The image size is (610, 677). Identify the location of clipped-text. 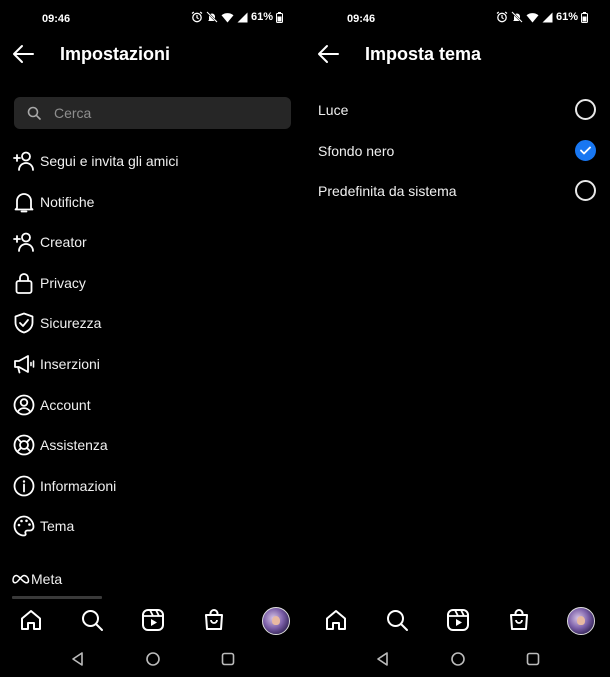
(57, 597).